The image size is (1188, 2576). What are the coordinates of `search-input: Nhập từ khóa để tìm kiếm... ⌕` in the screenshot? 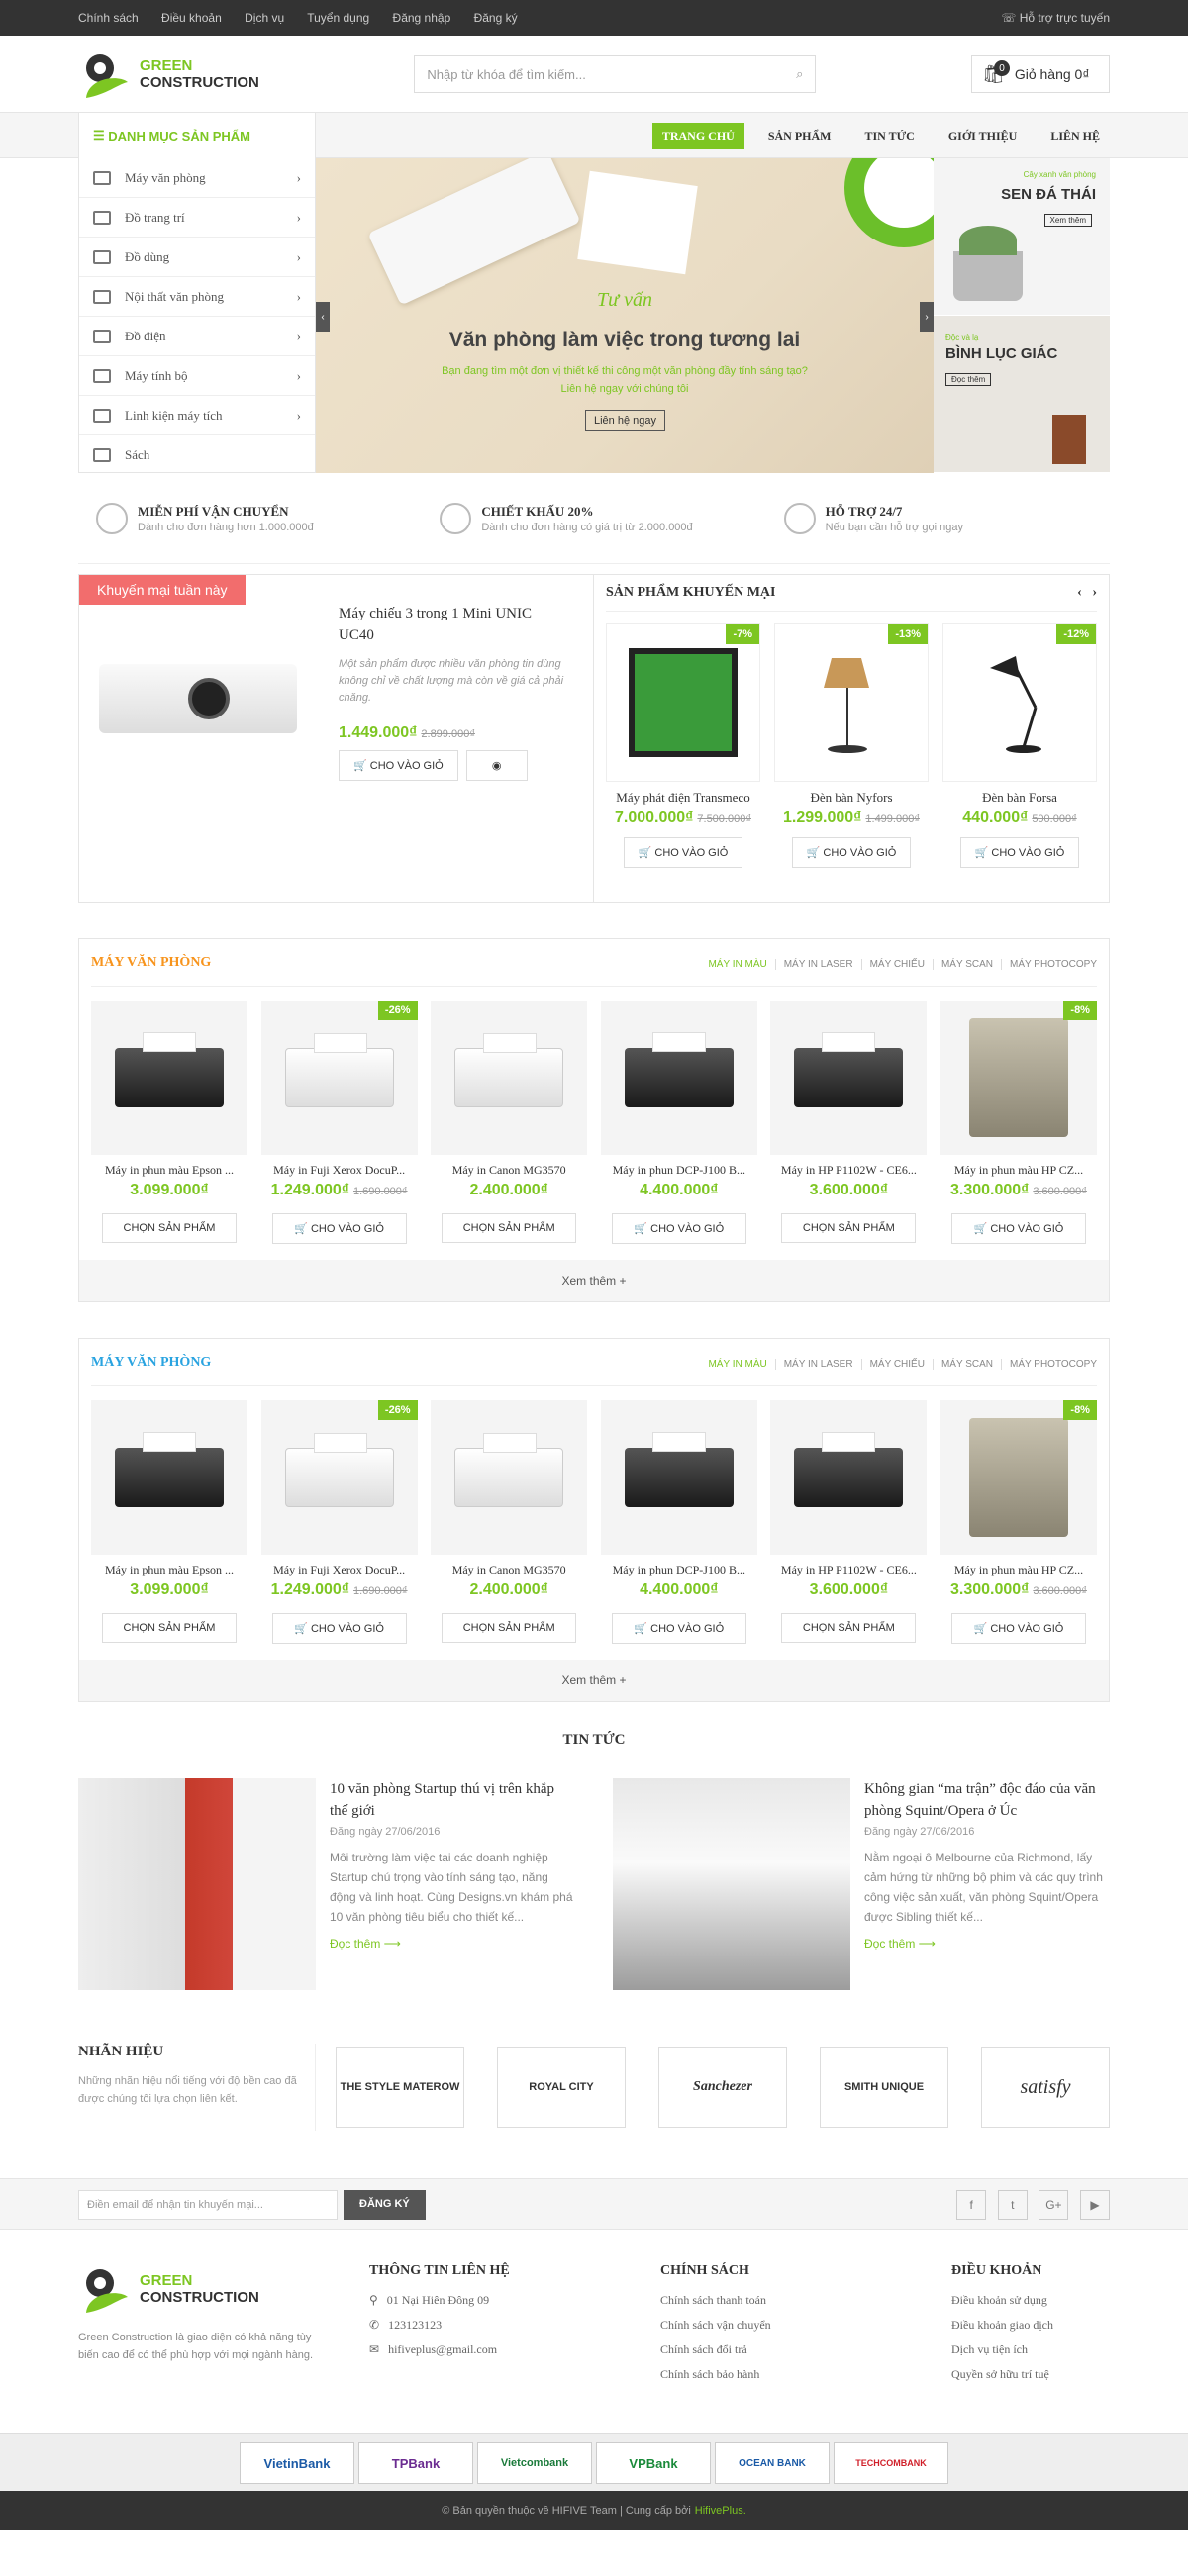 It's located at (615, 74).